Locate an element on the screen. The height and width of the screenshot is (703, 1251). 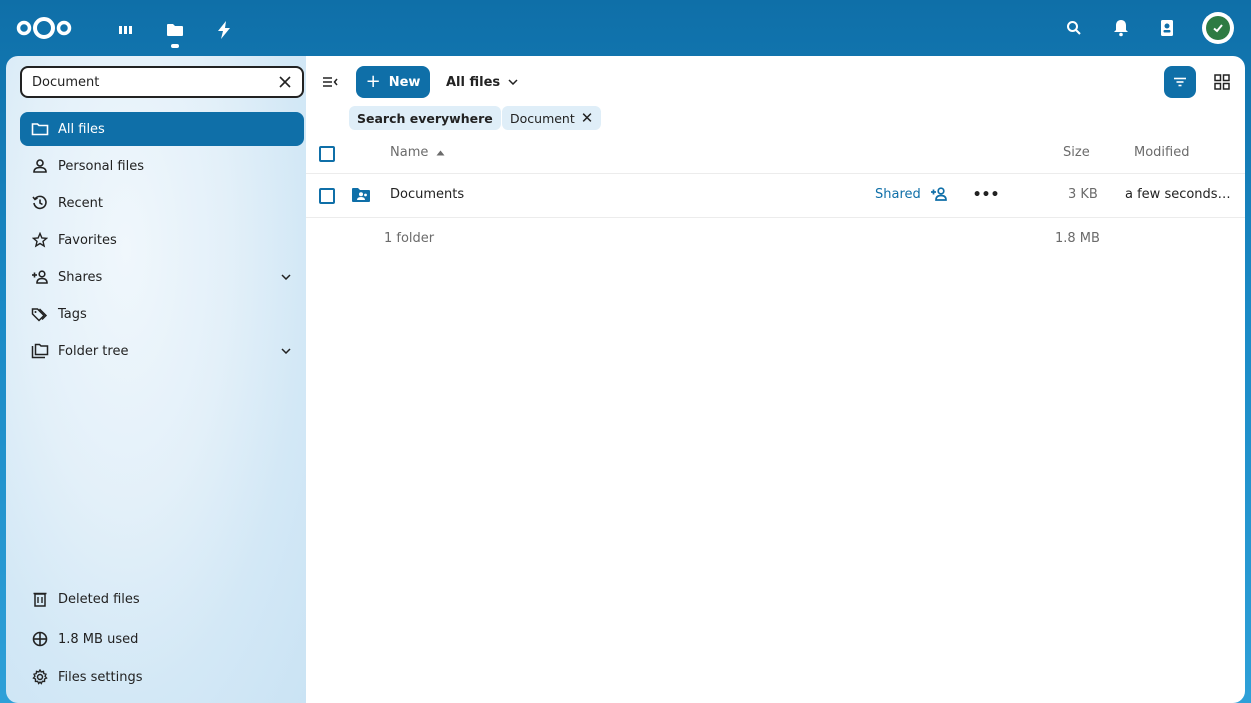
search-everywhere-chip: Search everywhere is located at coordinates (425, 118).